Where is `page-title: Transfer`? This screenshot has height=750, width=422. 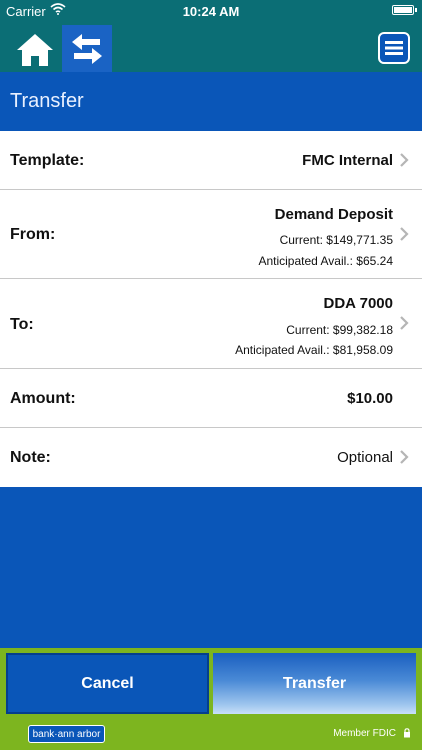 page-title: Transfer is located at coordinates (47, 101).